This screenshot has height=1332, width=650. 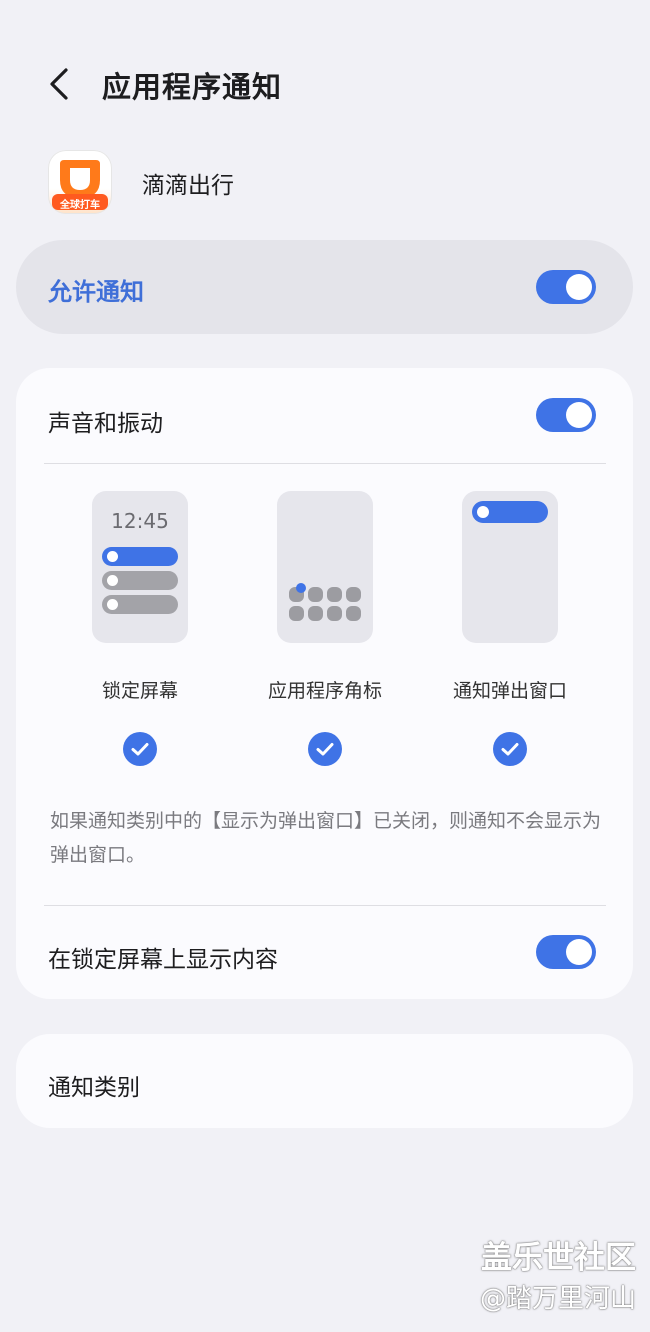 I want to click on app-row: 全球打车 滴滴出行, so click(x=328, y=182).